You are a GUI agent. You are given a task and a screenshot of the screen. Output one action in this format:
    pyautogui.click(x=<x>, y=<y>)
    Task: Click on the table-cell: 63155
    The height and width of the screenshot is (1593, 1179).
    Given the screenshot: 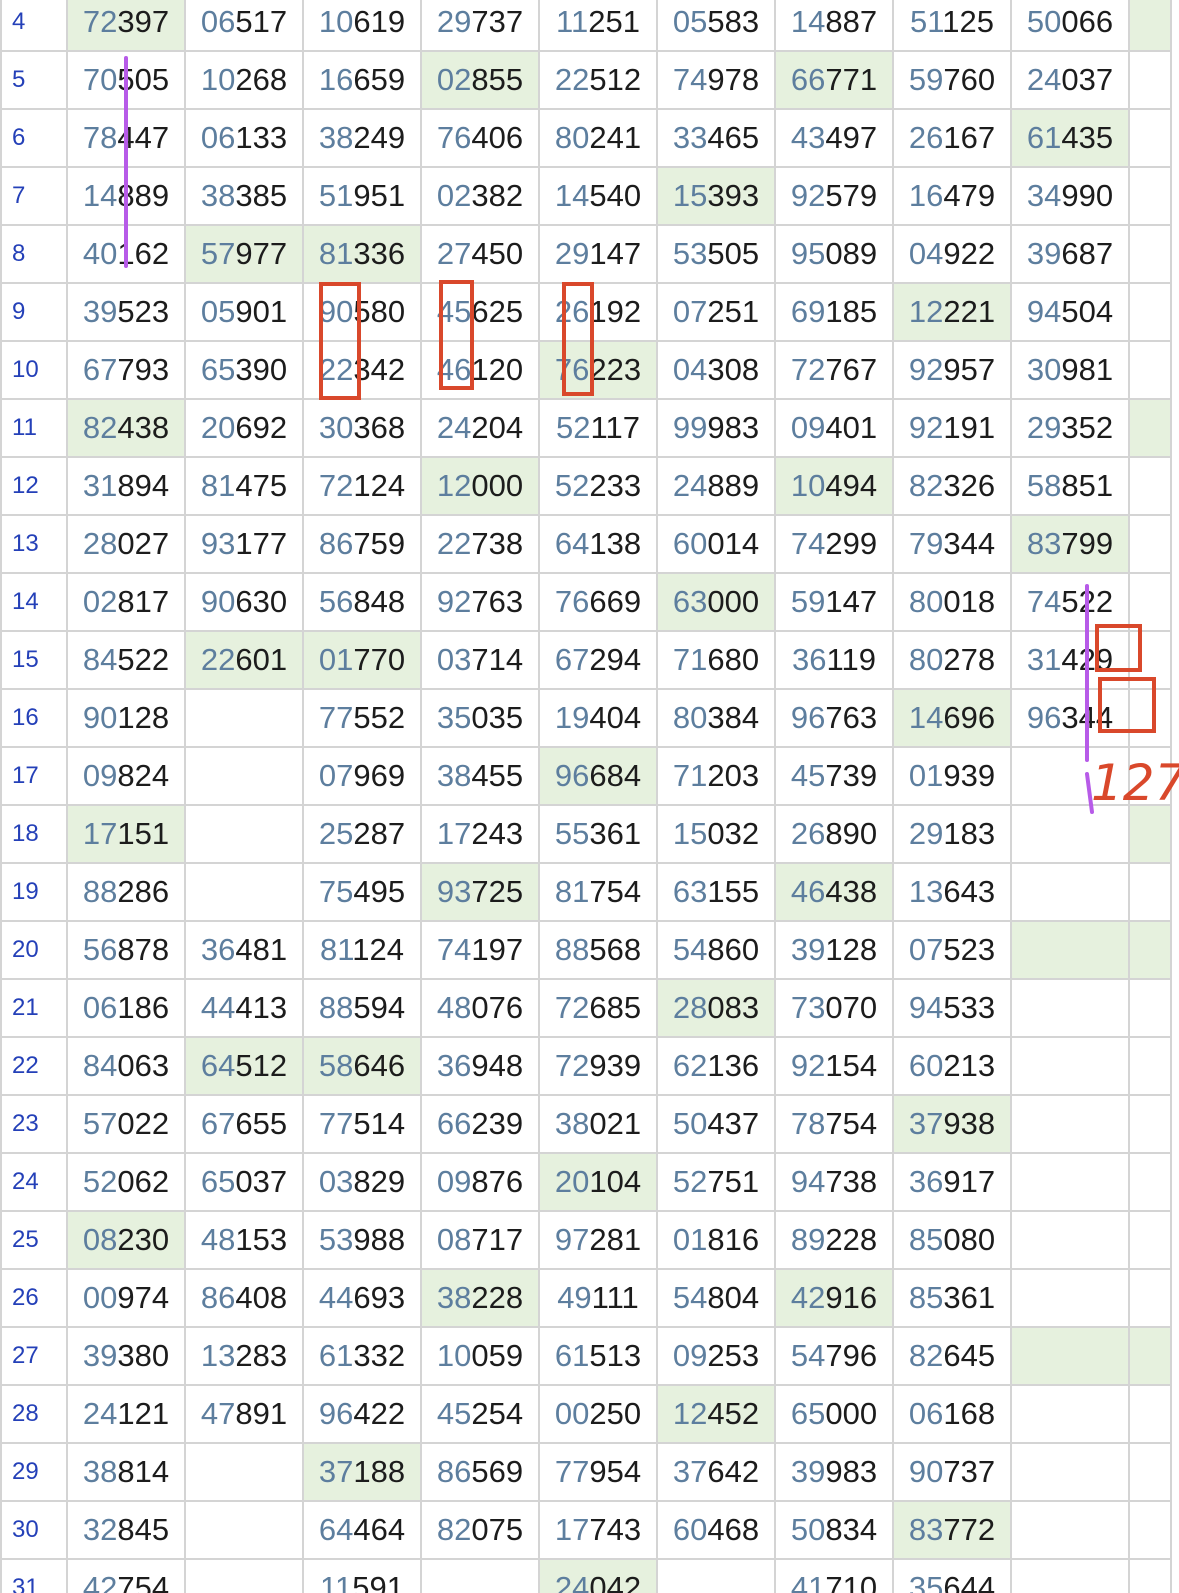 What is the action you would take?
    pyautogui.click(x=716, y=892)
    